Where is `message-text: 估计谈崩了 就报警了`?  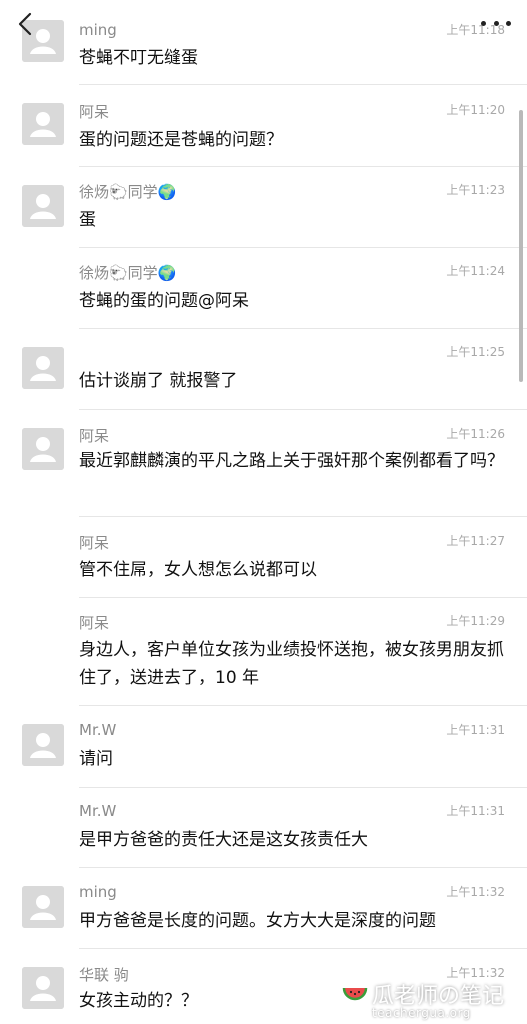 message-text: 估计谈崩了 就报警了 is located at coordinates (291, 381).